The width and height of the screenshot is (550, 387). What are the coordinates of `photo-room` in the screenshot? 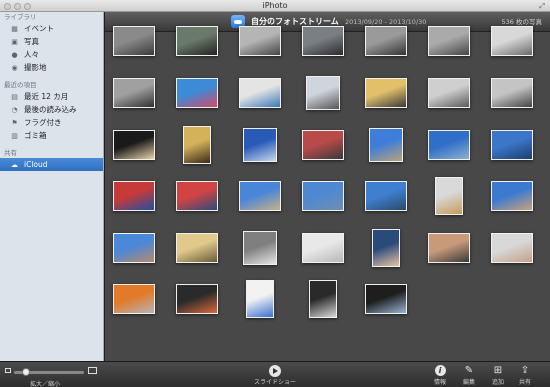 It's located at (197, 41).